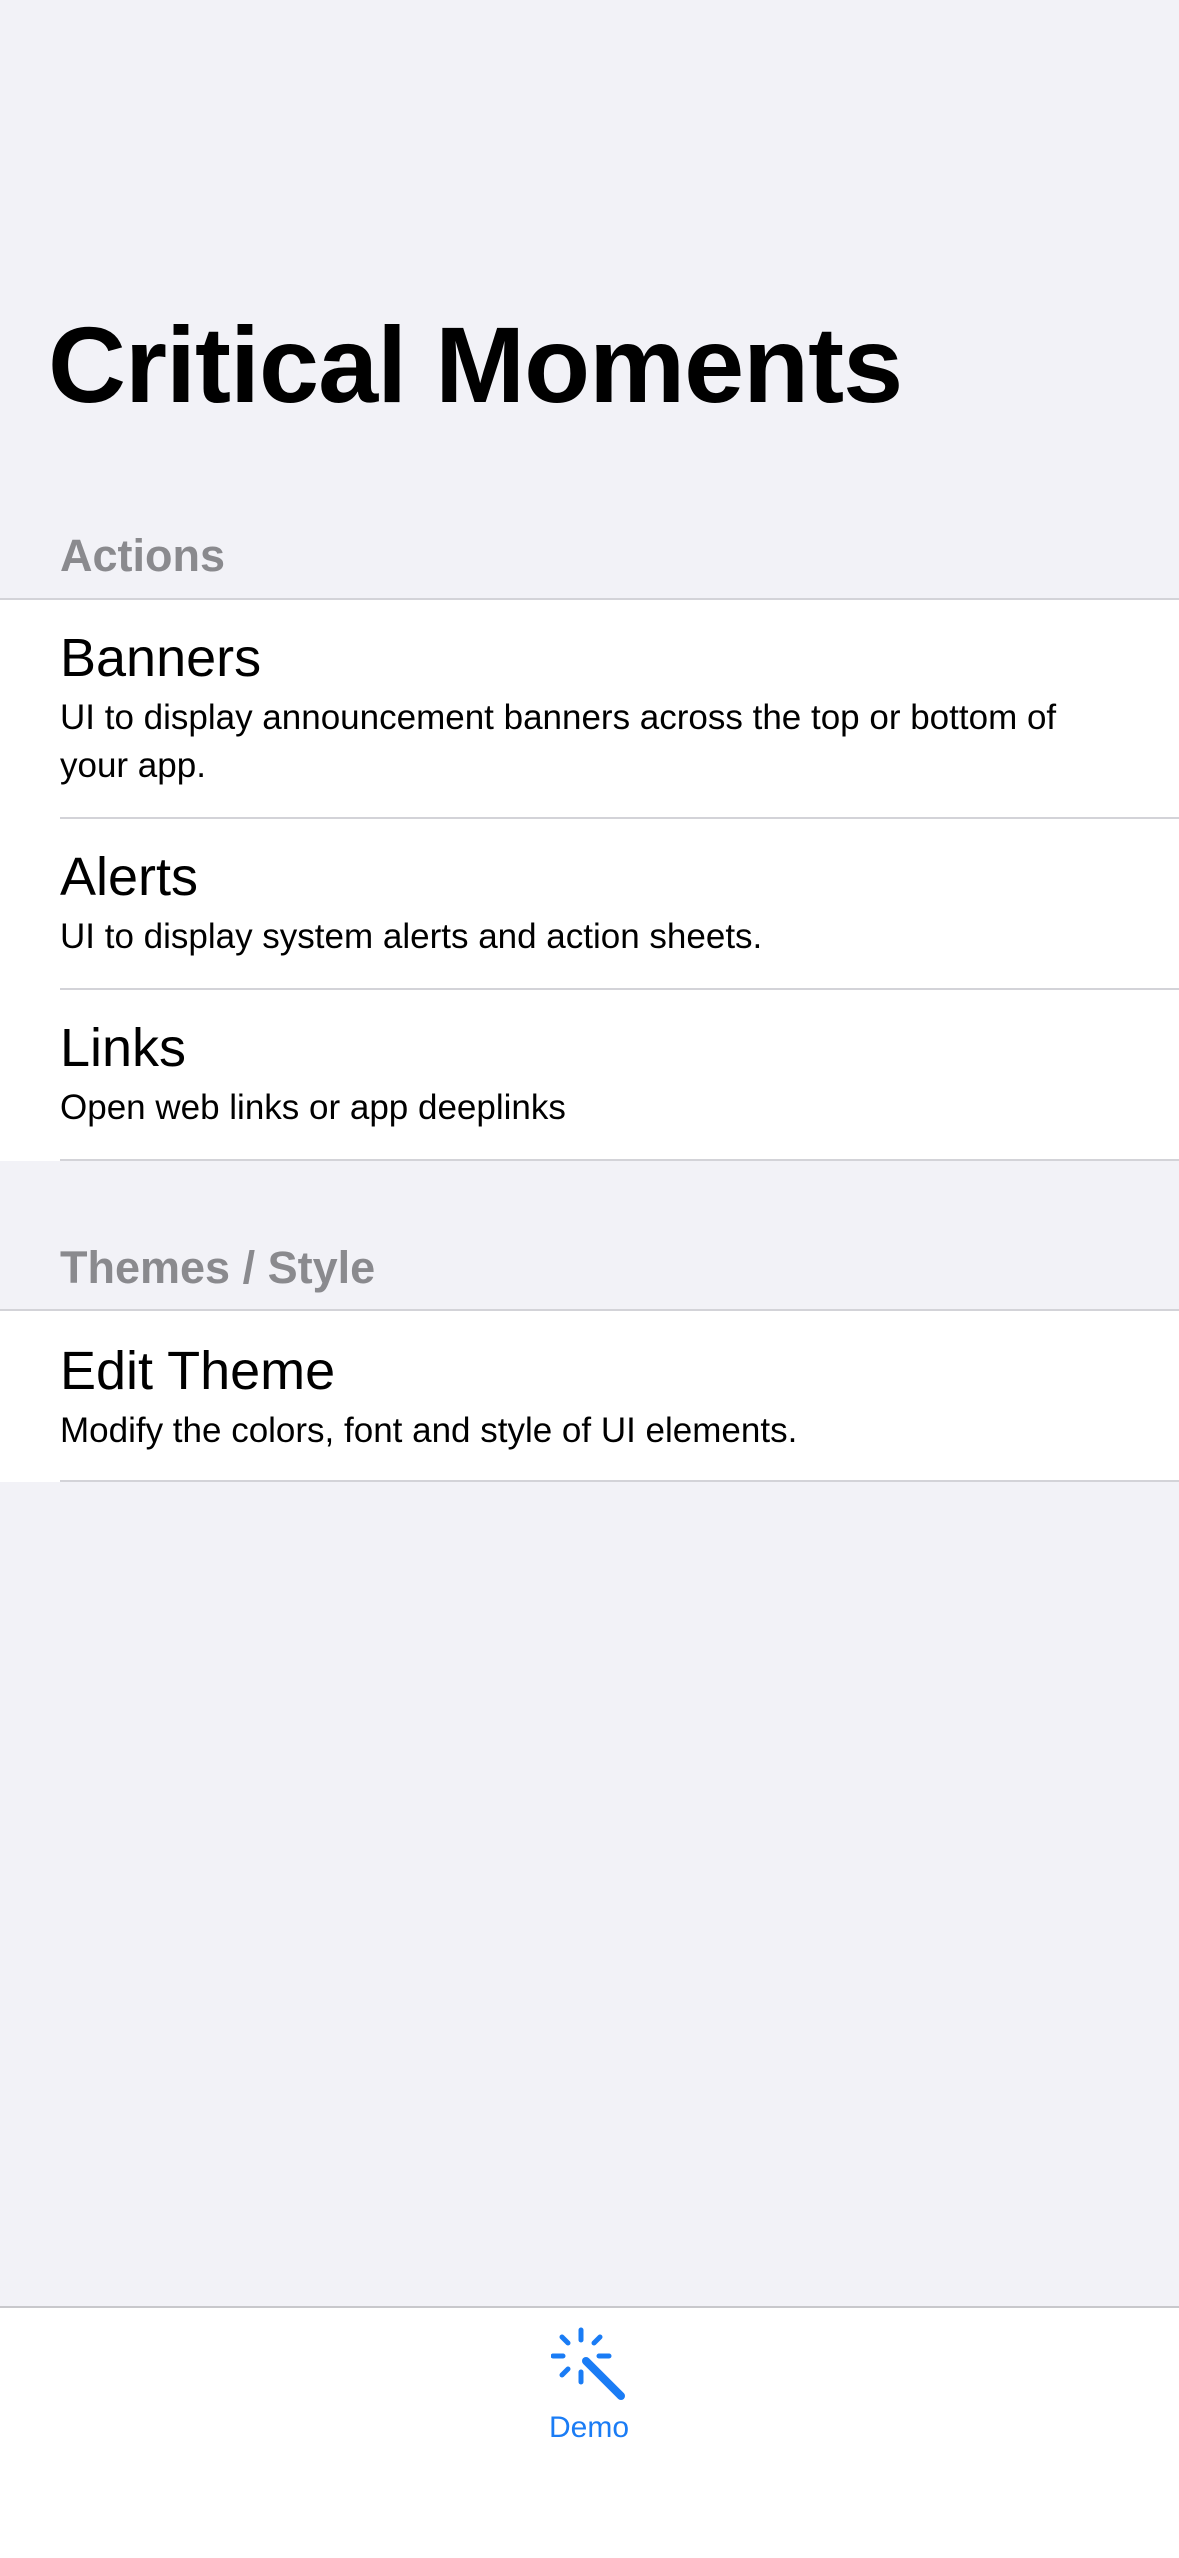 This screenshot has height=2558, width=1179. Describe the element at coordinates (589, 2427) in the screenshot. I see `tab-demo-label: Demo` at that location.